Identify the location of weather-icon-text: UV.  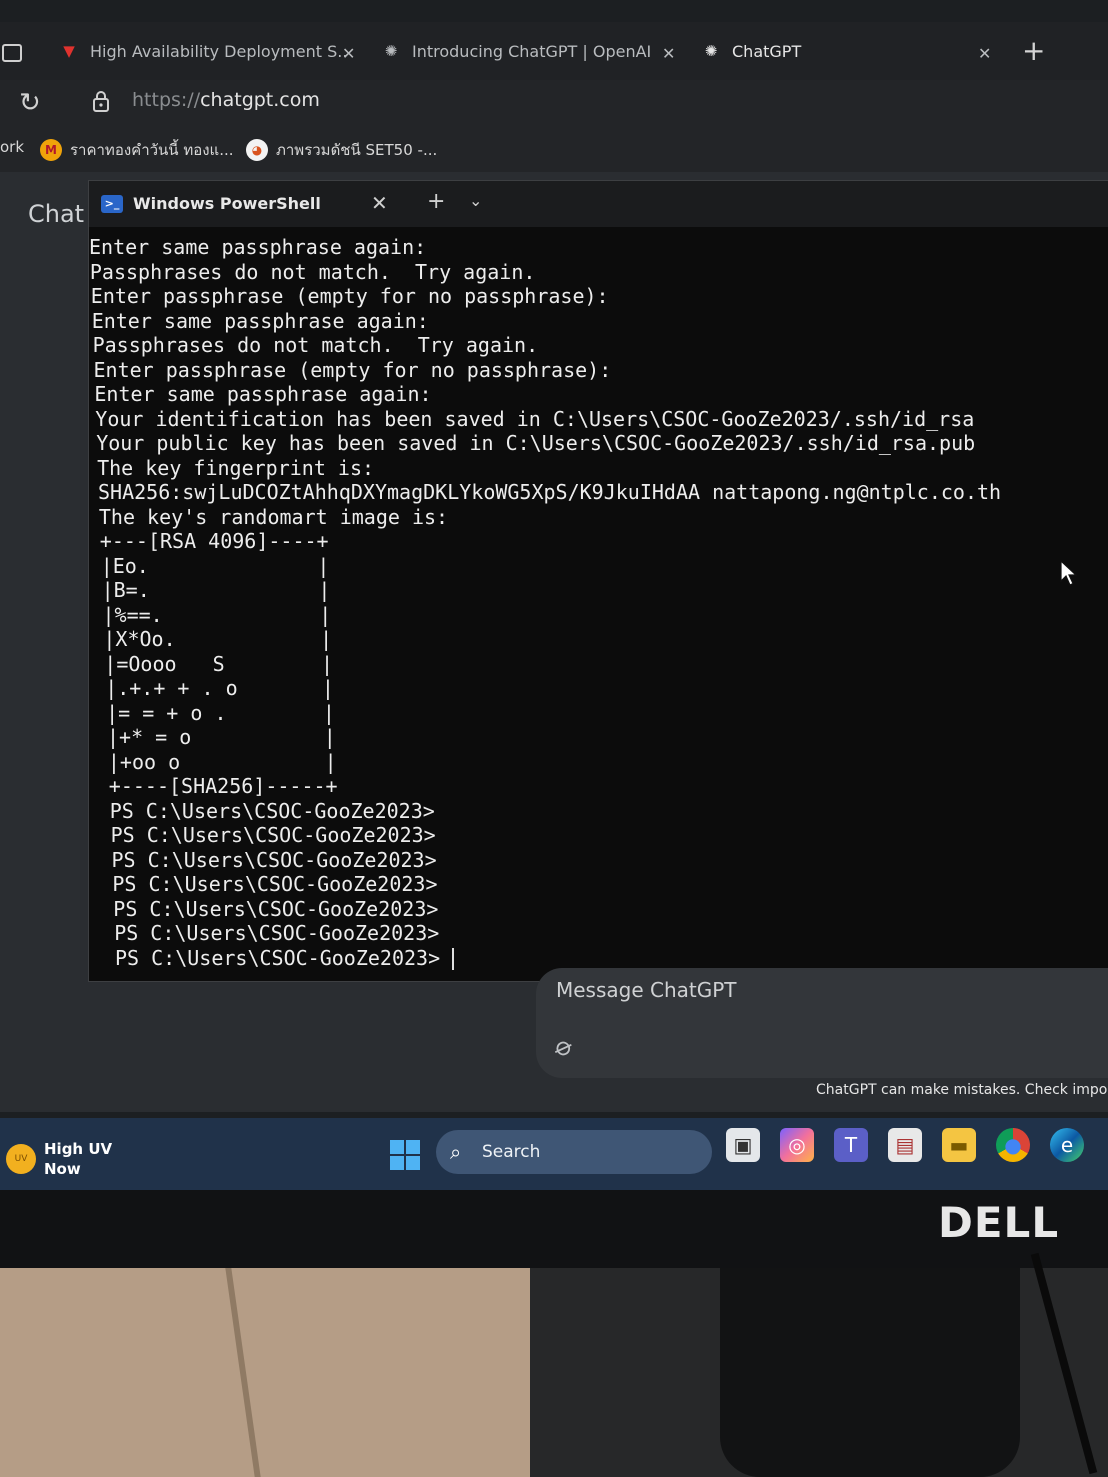
(21, 1159).